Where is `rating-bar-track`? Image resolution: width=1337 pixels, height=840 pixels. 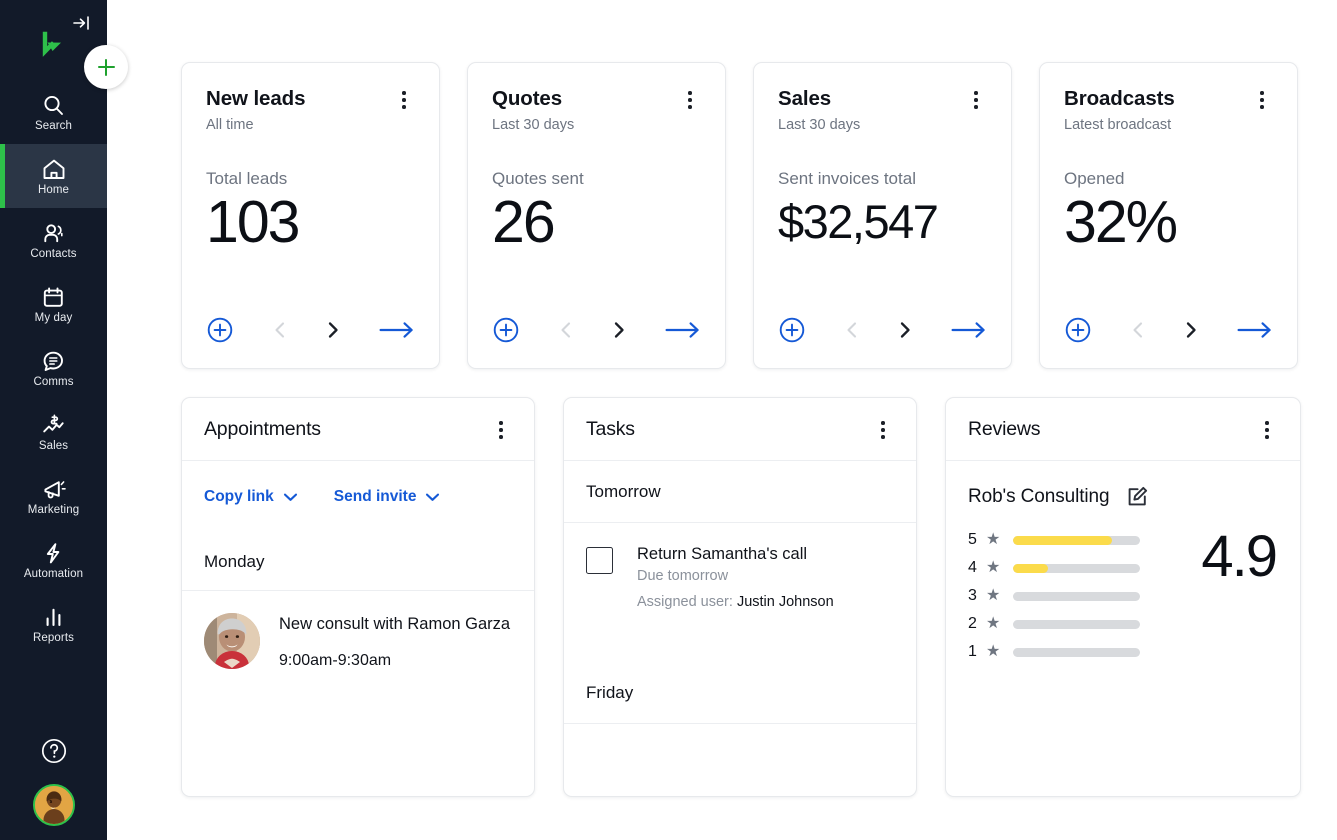
rating-bar-track is located at coordinates (1077, 568).